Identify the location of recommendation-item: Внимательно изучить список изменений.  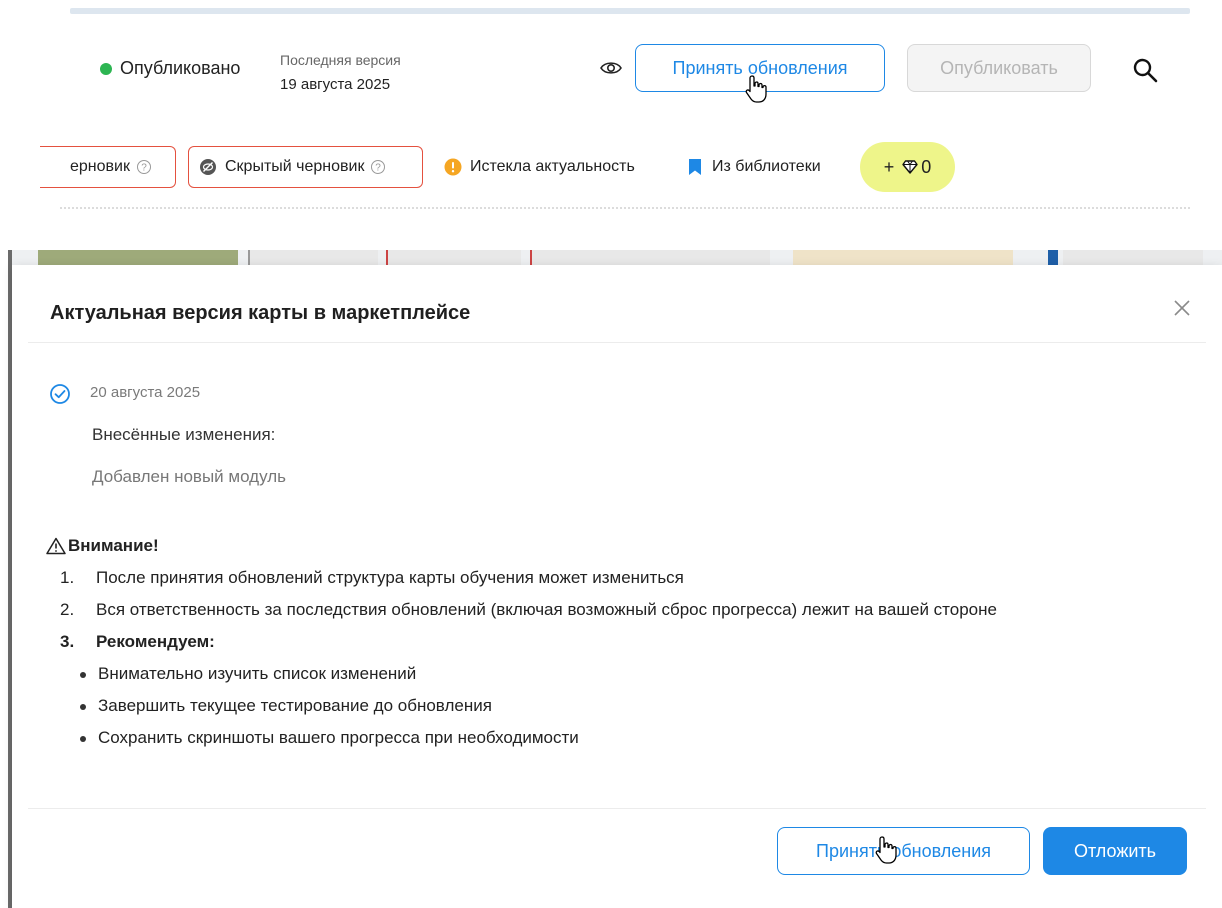
(623, 674).